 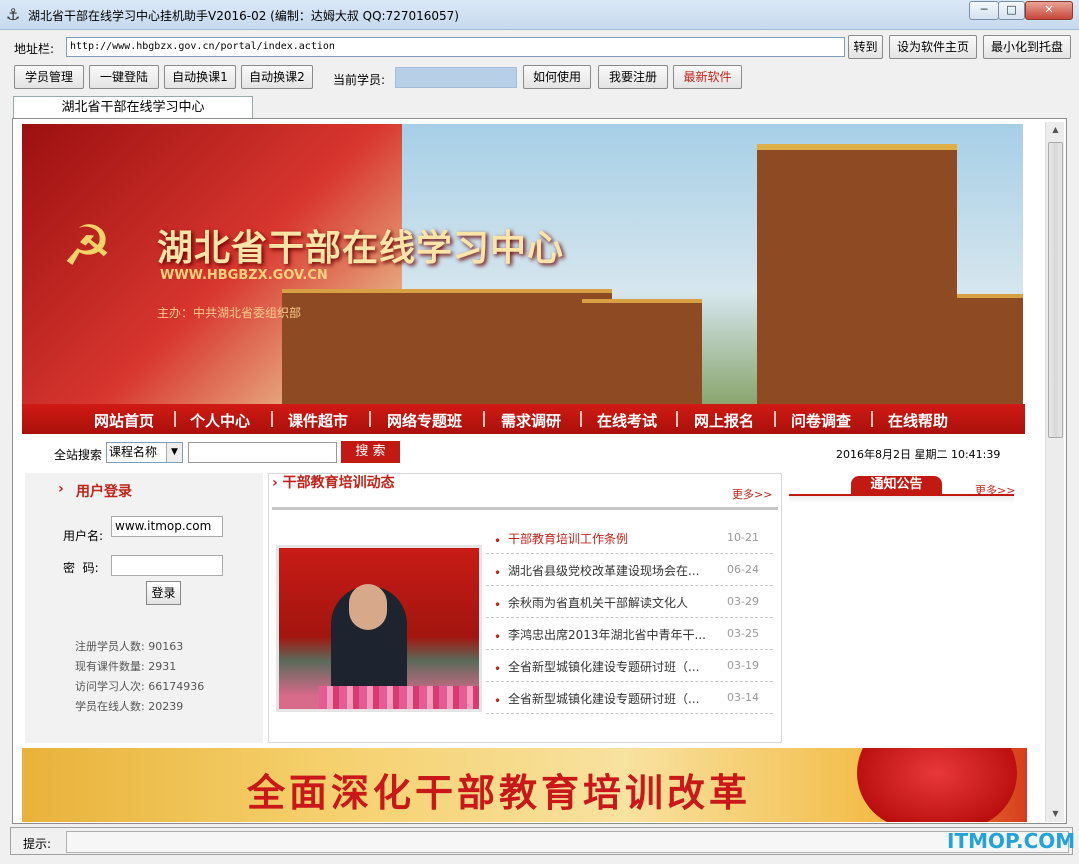 What do you see at coordinates (1011, 841) in the screenshot?
I see `watermark: ITMOP.COM` at bounding box center [1011, 841].